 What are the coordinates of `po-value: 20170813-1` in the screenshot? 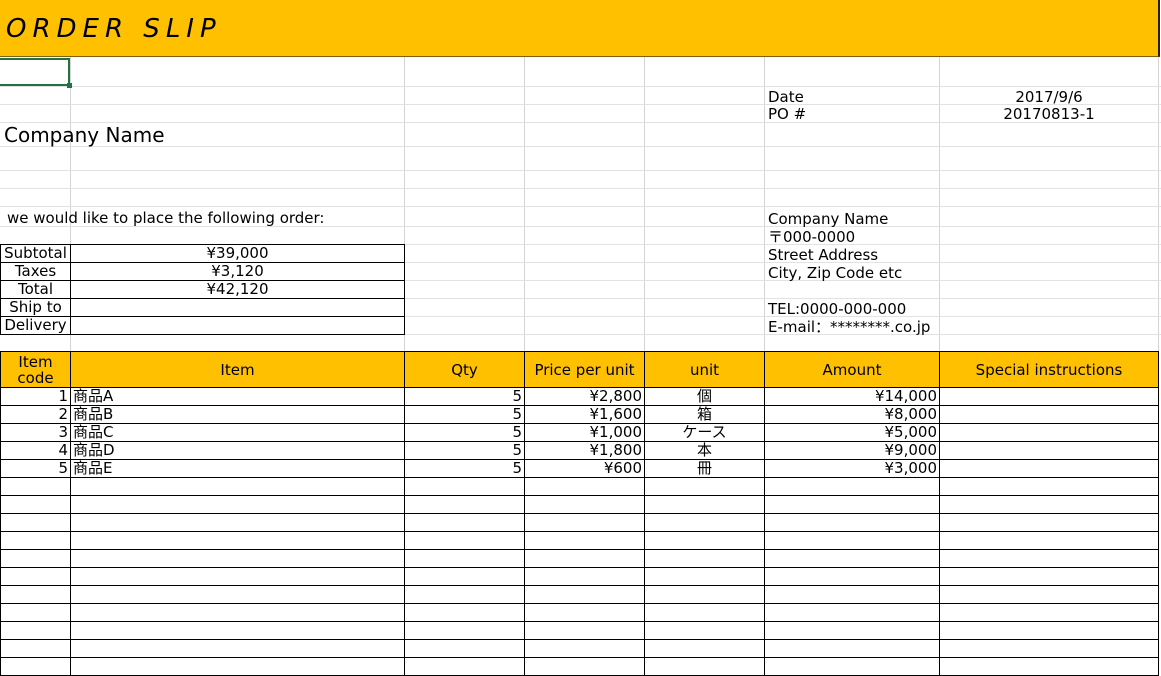 It's located at (1049, 114).